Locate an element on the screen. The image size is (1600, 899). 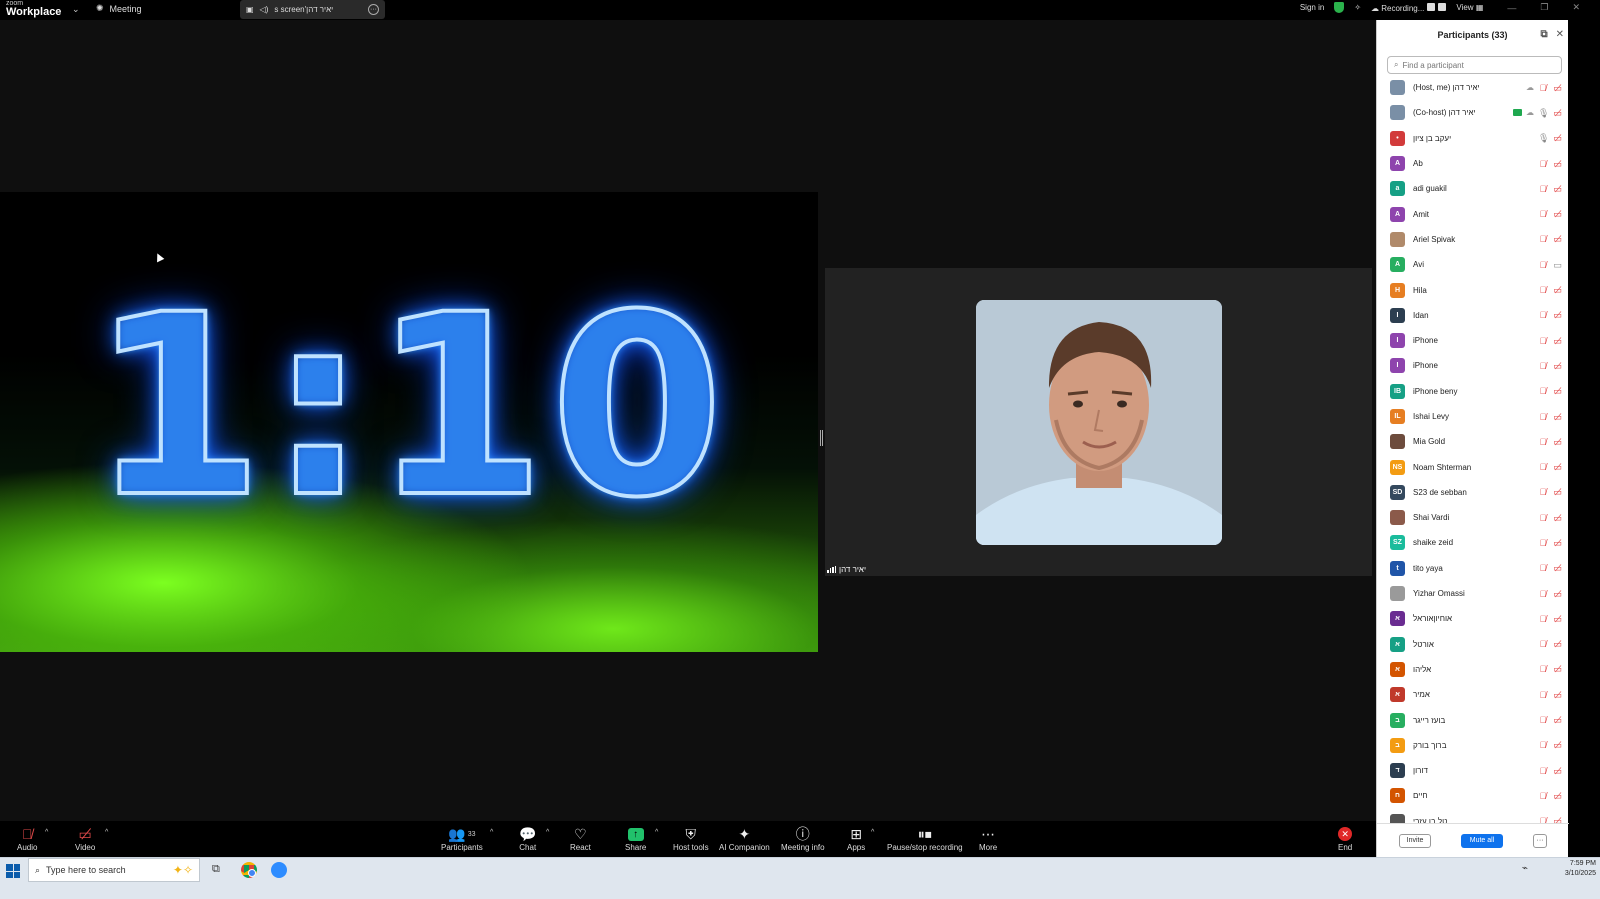
sparkle-icon: ✧ is located at coordinates (1357, 7).